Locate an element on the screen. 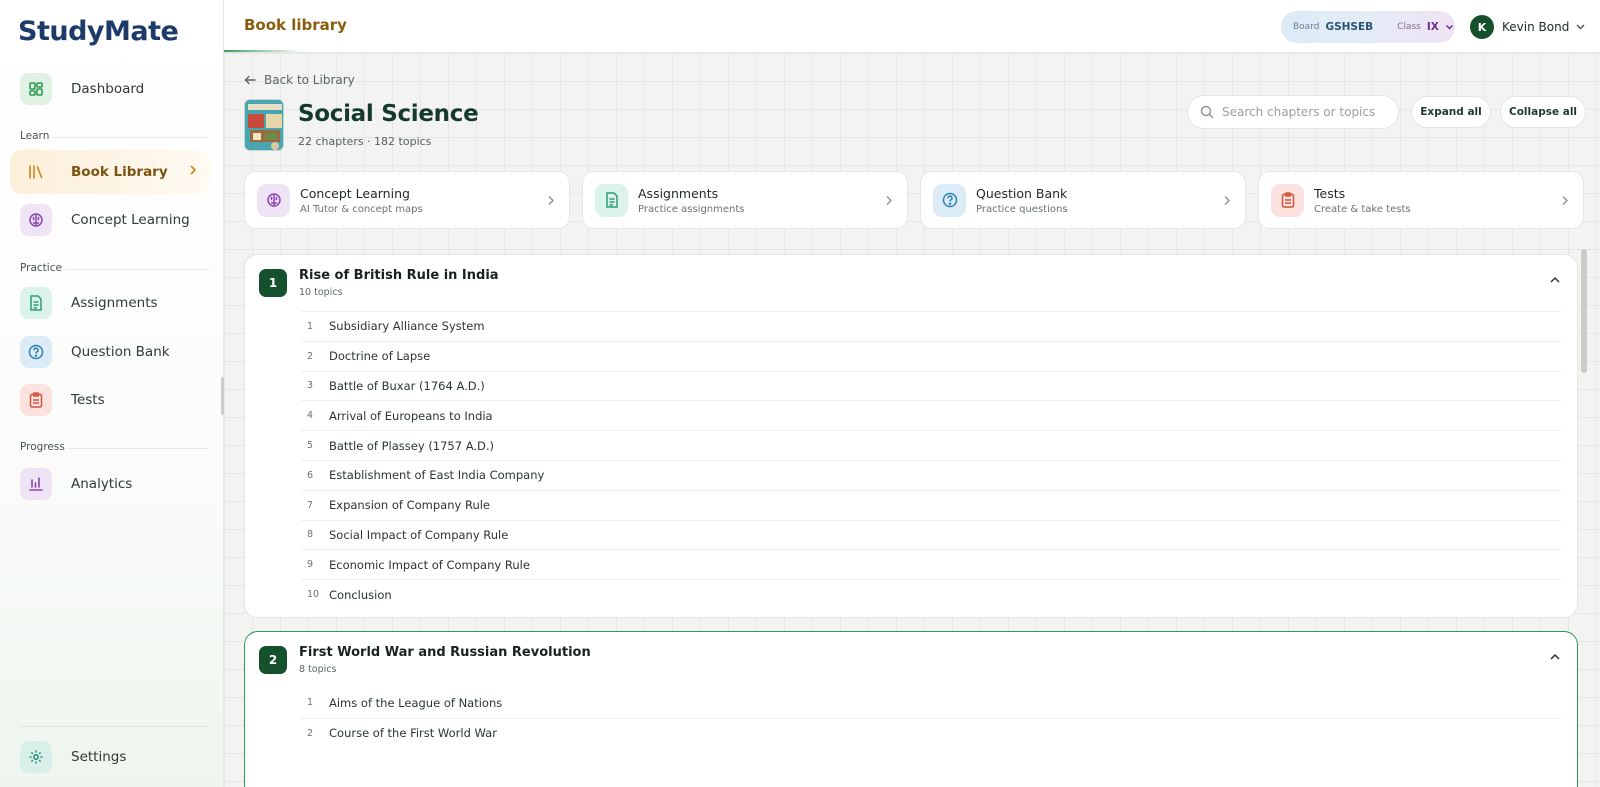 This screenshot has width=1600, height=787. sidebar-item-question-bank: Question Bank is located at coordinates (110, 352).